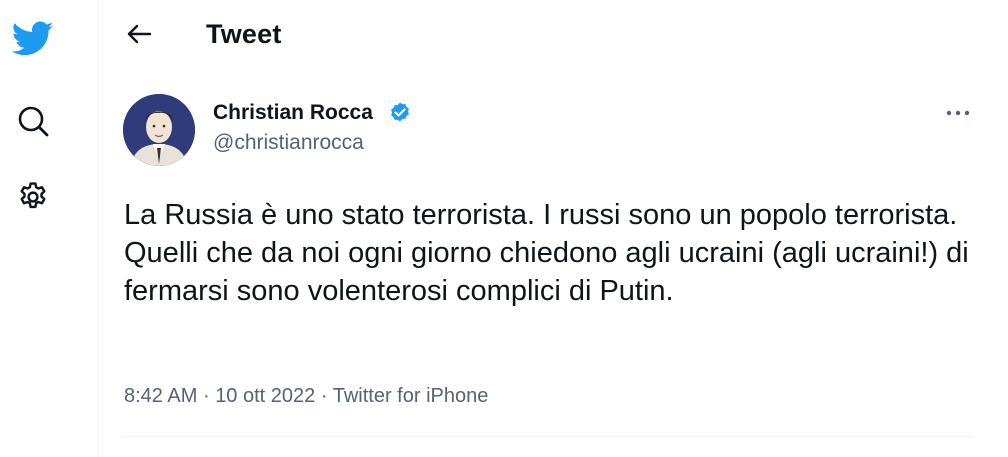  I want to click on back-button, so click(139, 34).